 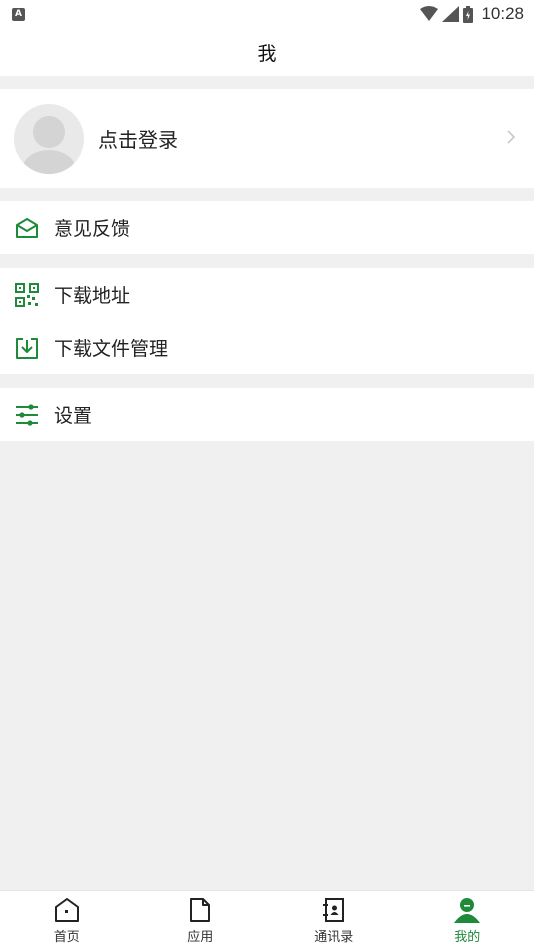 I want to click on home-icon, so click(x=66, y=910).